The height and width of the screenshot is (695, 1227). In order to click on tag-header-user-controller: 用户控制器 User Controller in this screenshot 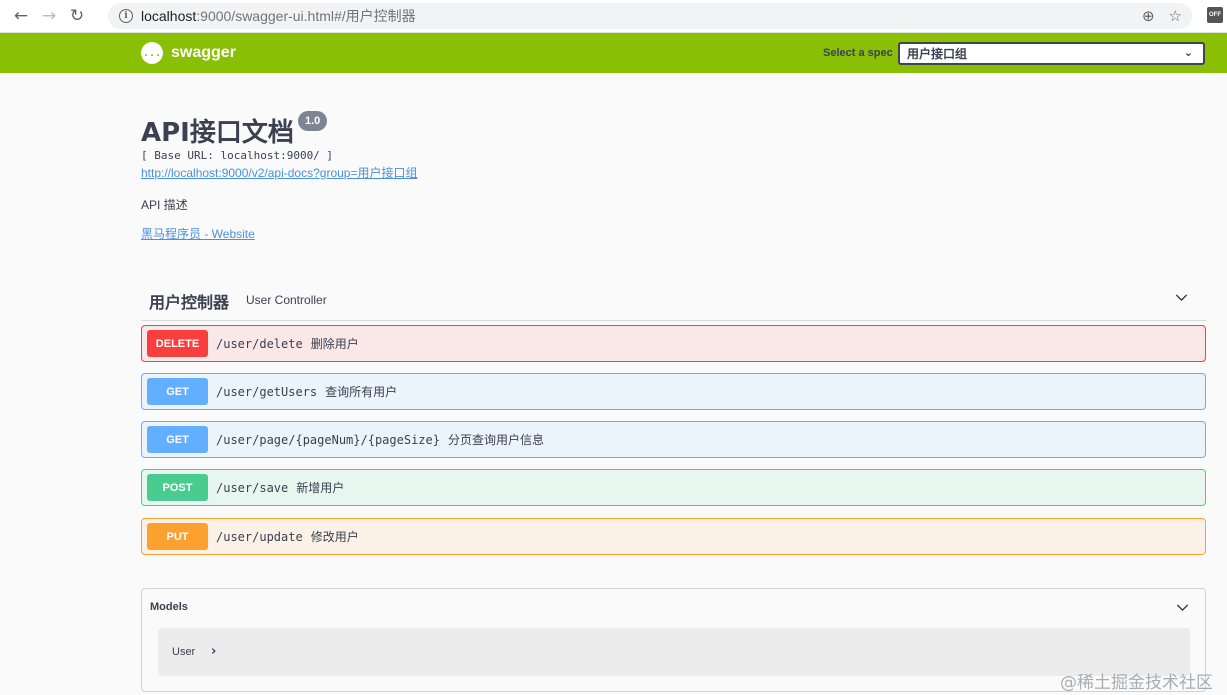, I will do `click(673, 302)`.